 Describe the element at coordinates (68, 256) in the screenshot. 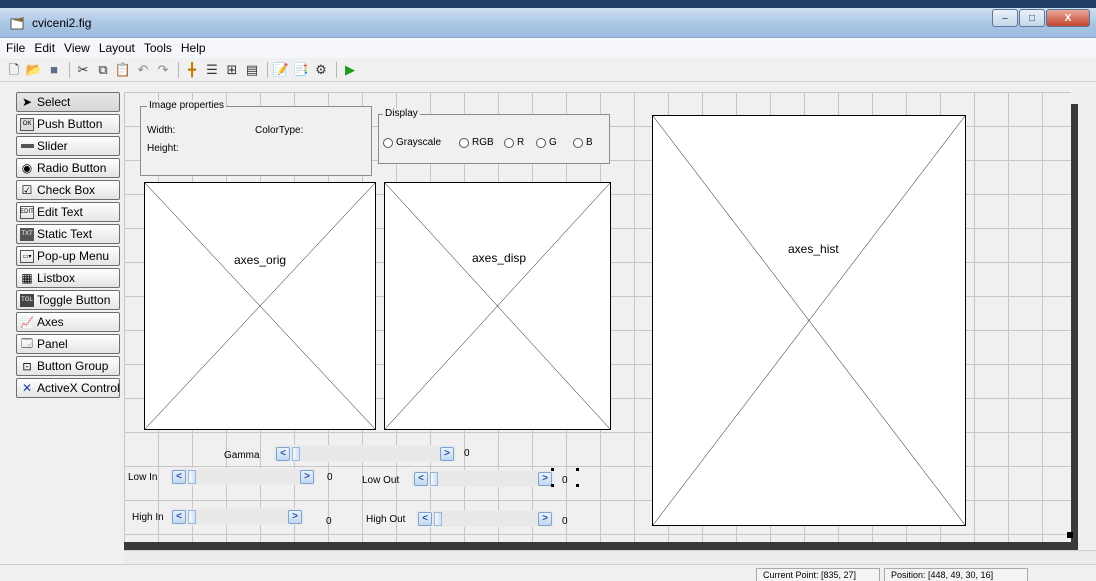

I see `palette-popup-menu: ▭▾ Pop-up Menu` at that location.